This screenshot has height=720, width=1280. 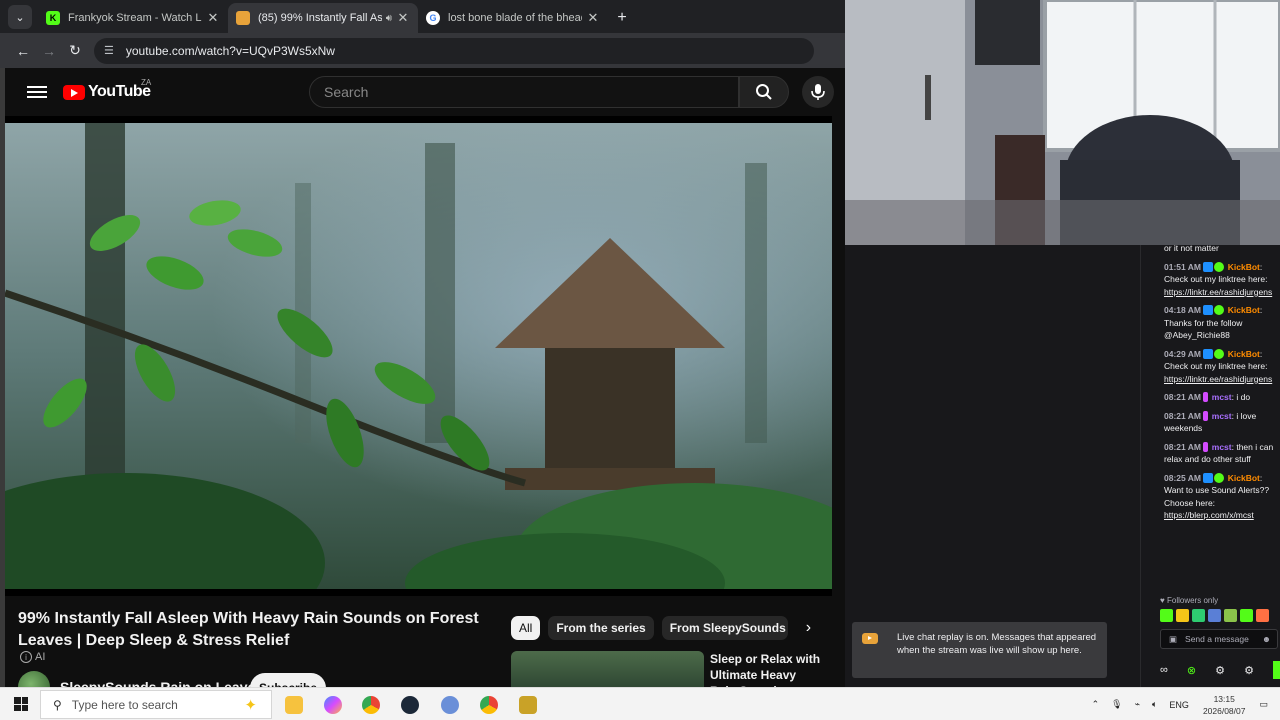 I want to click on address-bar: ☰ youtube.com/watch?v=UQvP3Ws5xNw, so click(x=454, y=50).